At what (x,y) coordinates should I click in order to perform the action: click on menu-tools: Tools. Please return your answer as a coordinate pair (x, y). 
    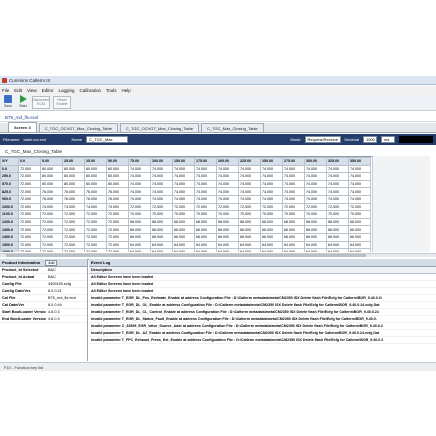
    Looking at the image, I should click on (111, 90).